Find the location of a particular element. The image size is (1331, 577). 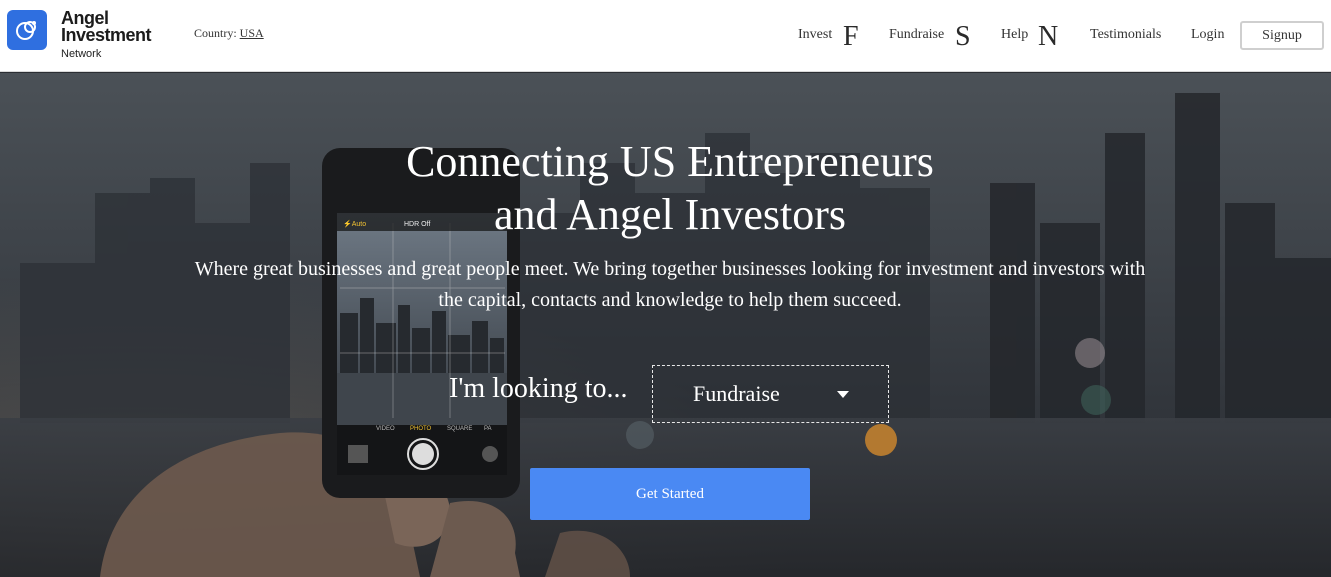

camera-mode-pano: PA is located at coordinates (488, 429).